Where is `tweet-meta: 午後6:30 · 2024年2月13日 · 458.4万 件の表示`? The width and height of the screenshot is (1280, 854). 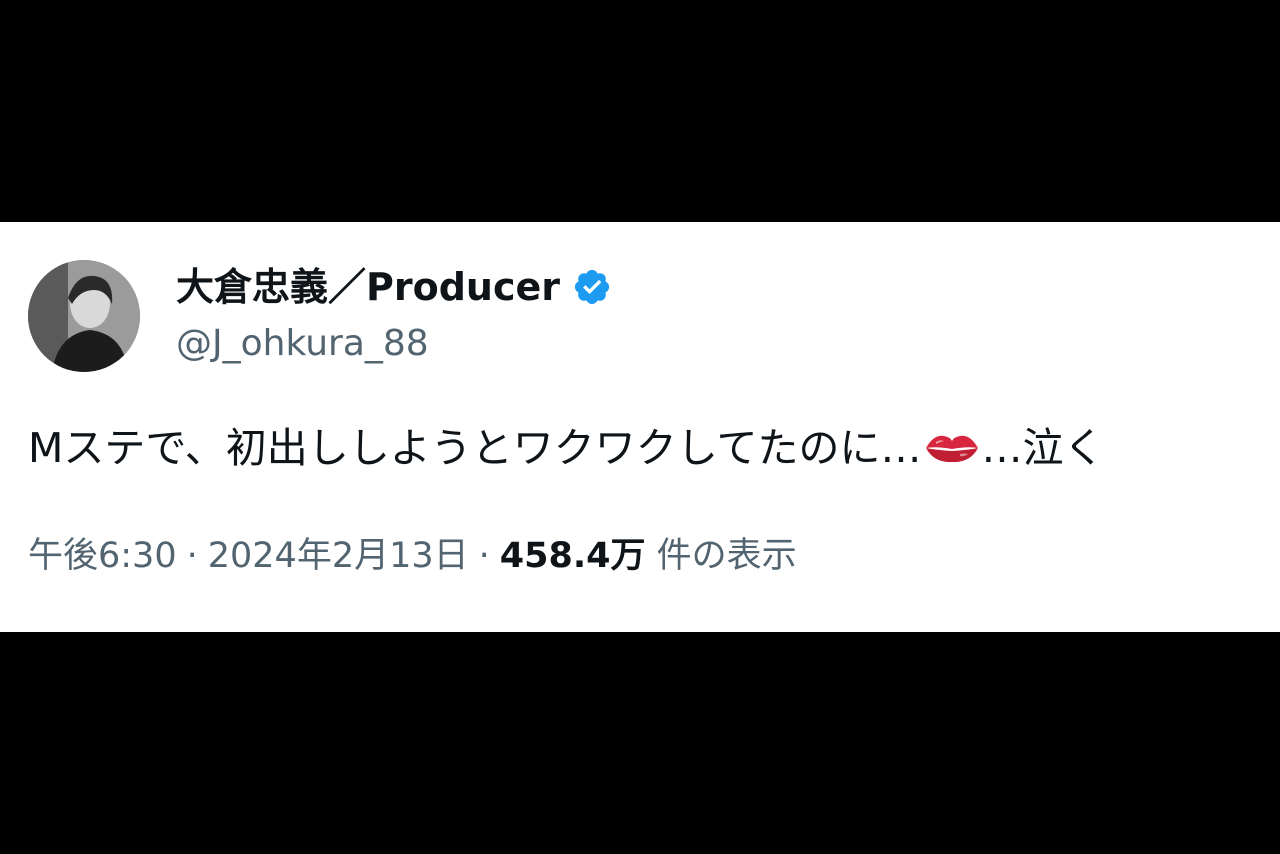 tweet-meta: 午後6:30 · 2024年2月13日 · 458.4万 件の表示 is located at coordinates (412, 556).